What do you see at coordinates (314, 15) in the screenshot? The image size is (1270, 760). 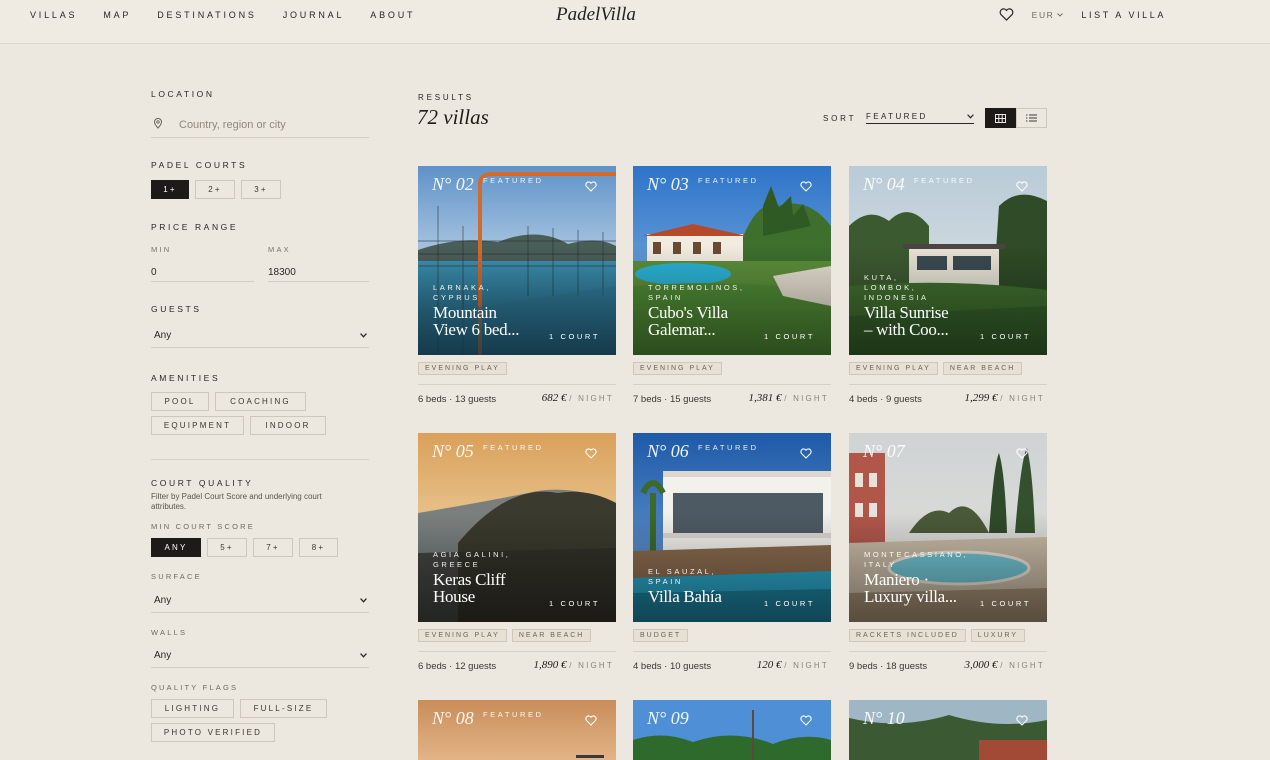 I see `nav-journal: JOURNAL` at bounding box center [314, 15].